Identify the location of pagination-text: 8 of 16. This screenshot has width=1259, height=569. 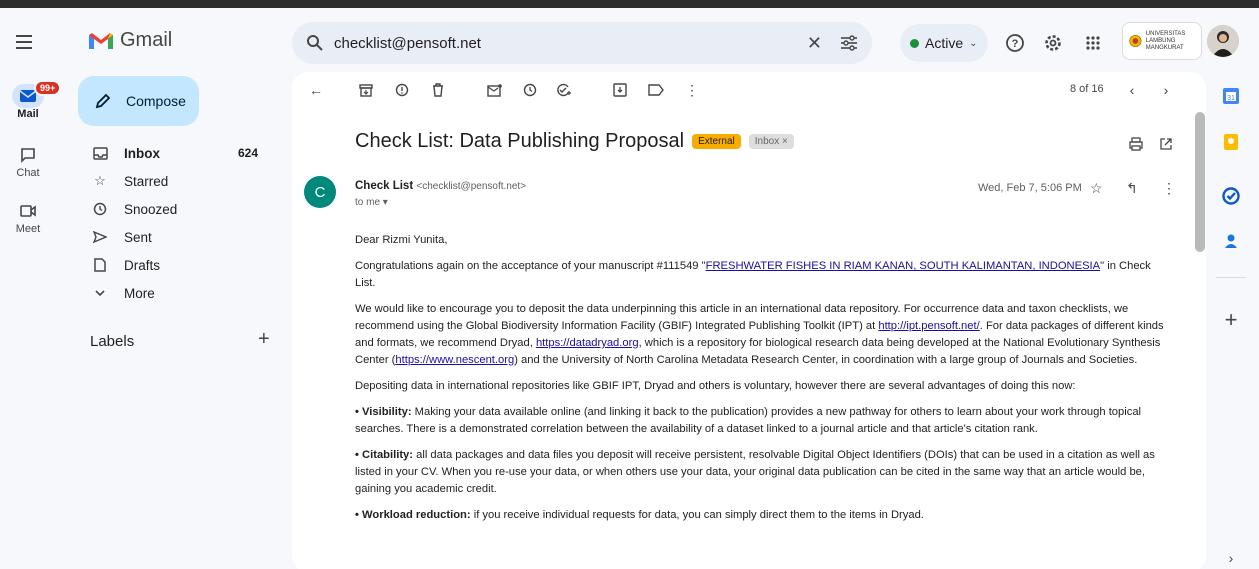
(1087, 89).